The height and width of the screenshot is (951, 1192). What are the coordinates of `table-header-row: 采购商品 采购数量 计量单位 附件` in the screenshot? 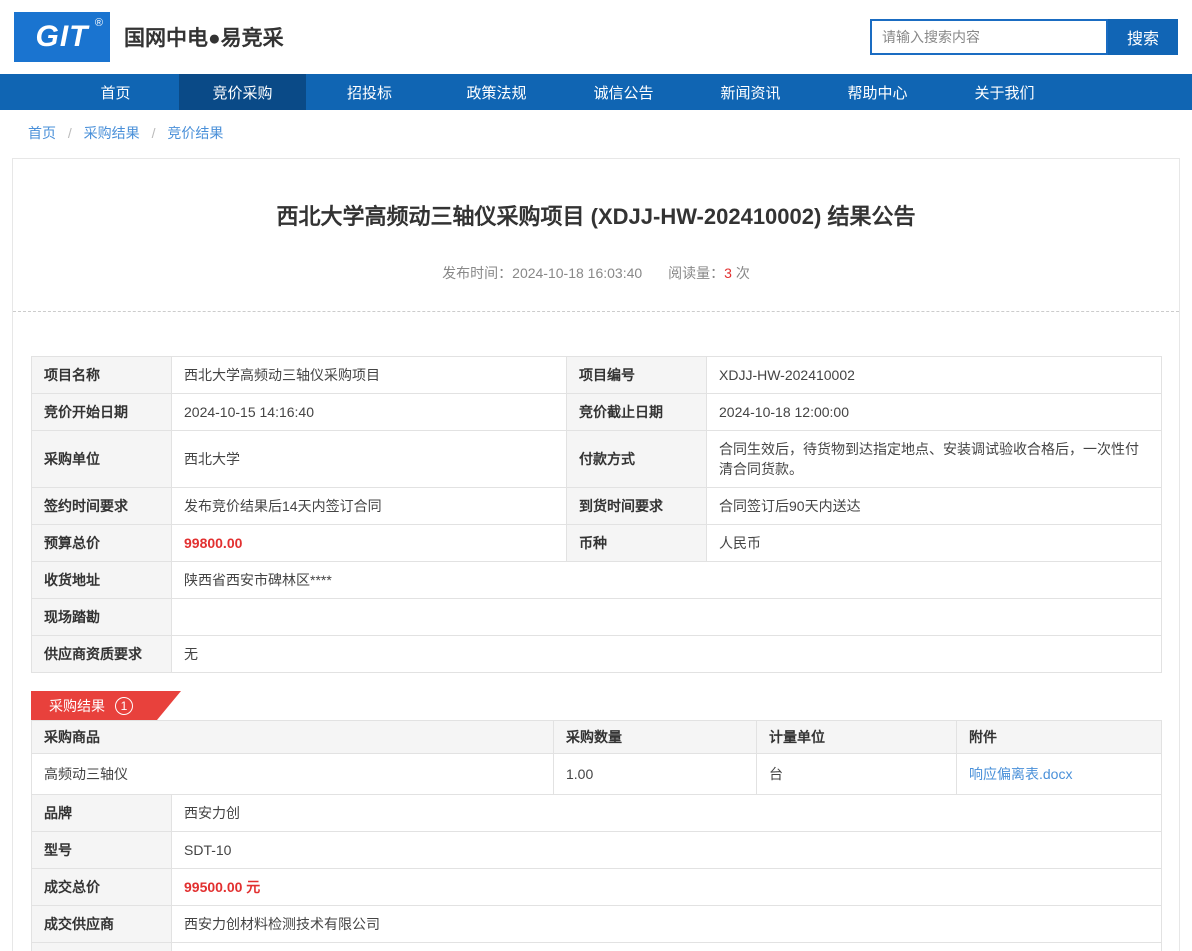 It's located at (596, 737).